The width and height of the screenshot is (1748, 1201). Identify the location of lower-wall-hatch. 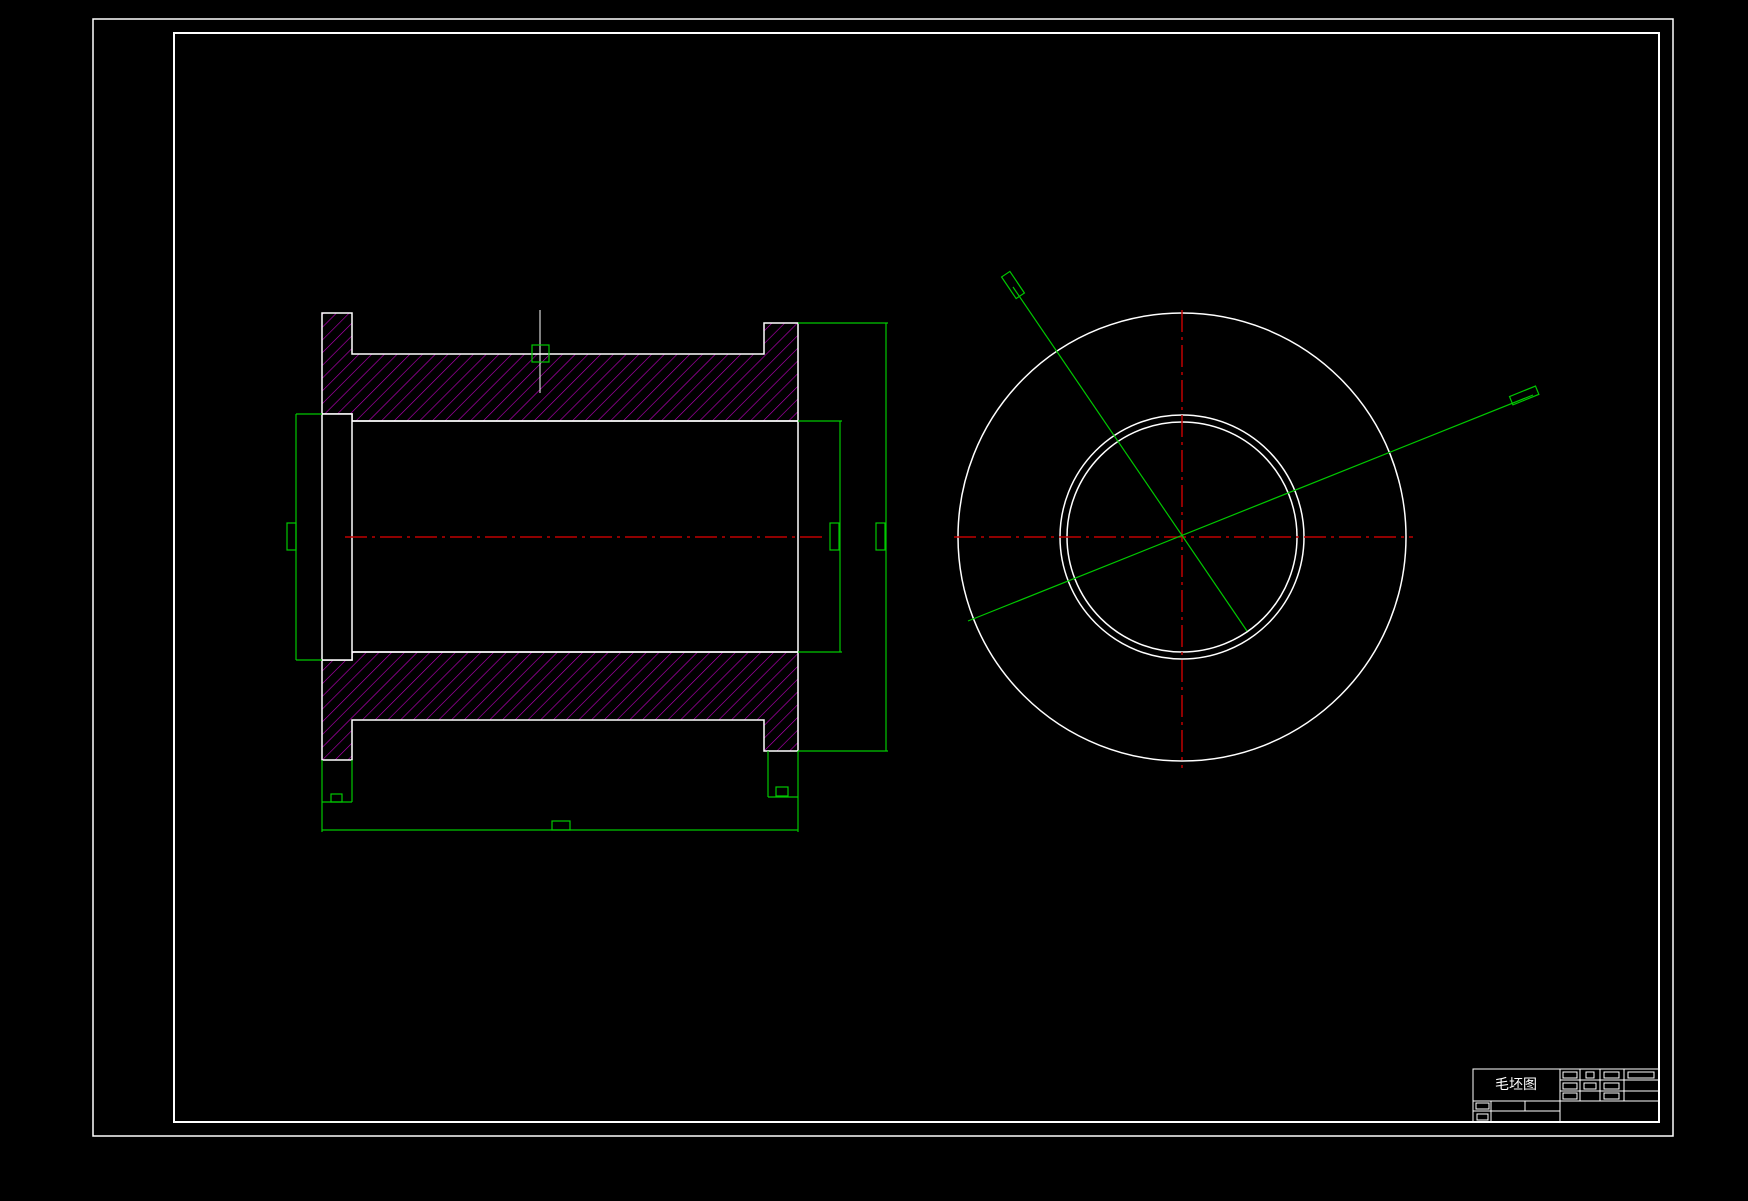
(560, 706).